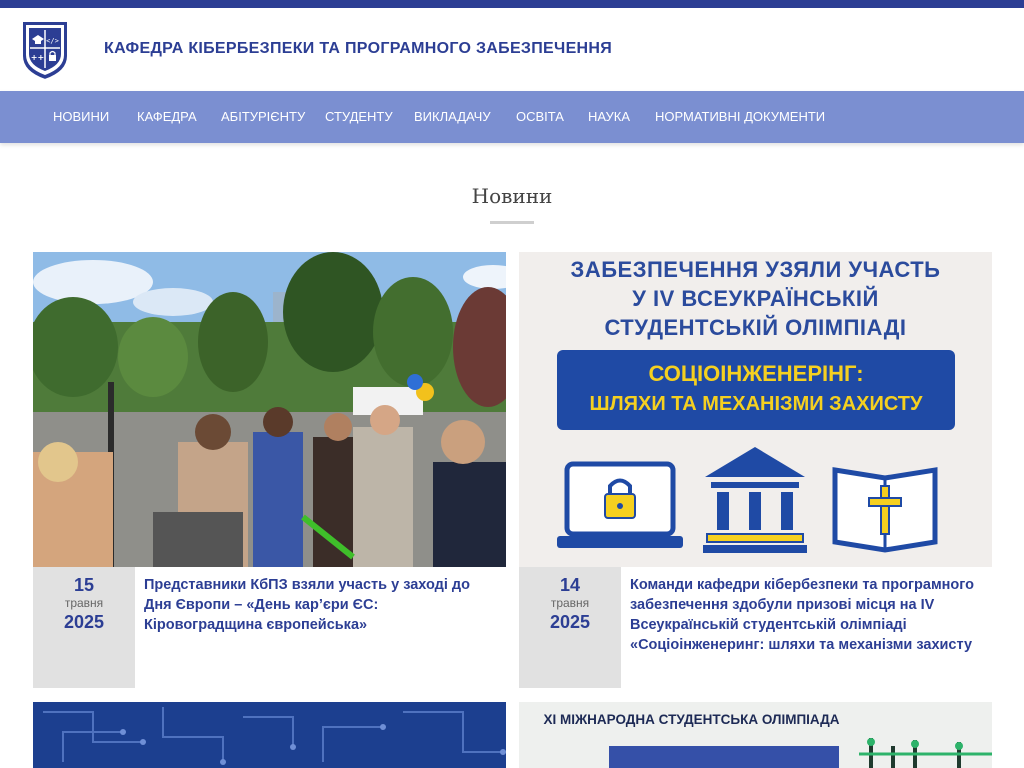 This screenshot has height=768, width=1024. Describe the element at coordinates (52, 41) in the screenshot. I see `logo-code-glyph: </>` at that location.